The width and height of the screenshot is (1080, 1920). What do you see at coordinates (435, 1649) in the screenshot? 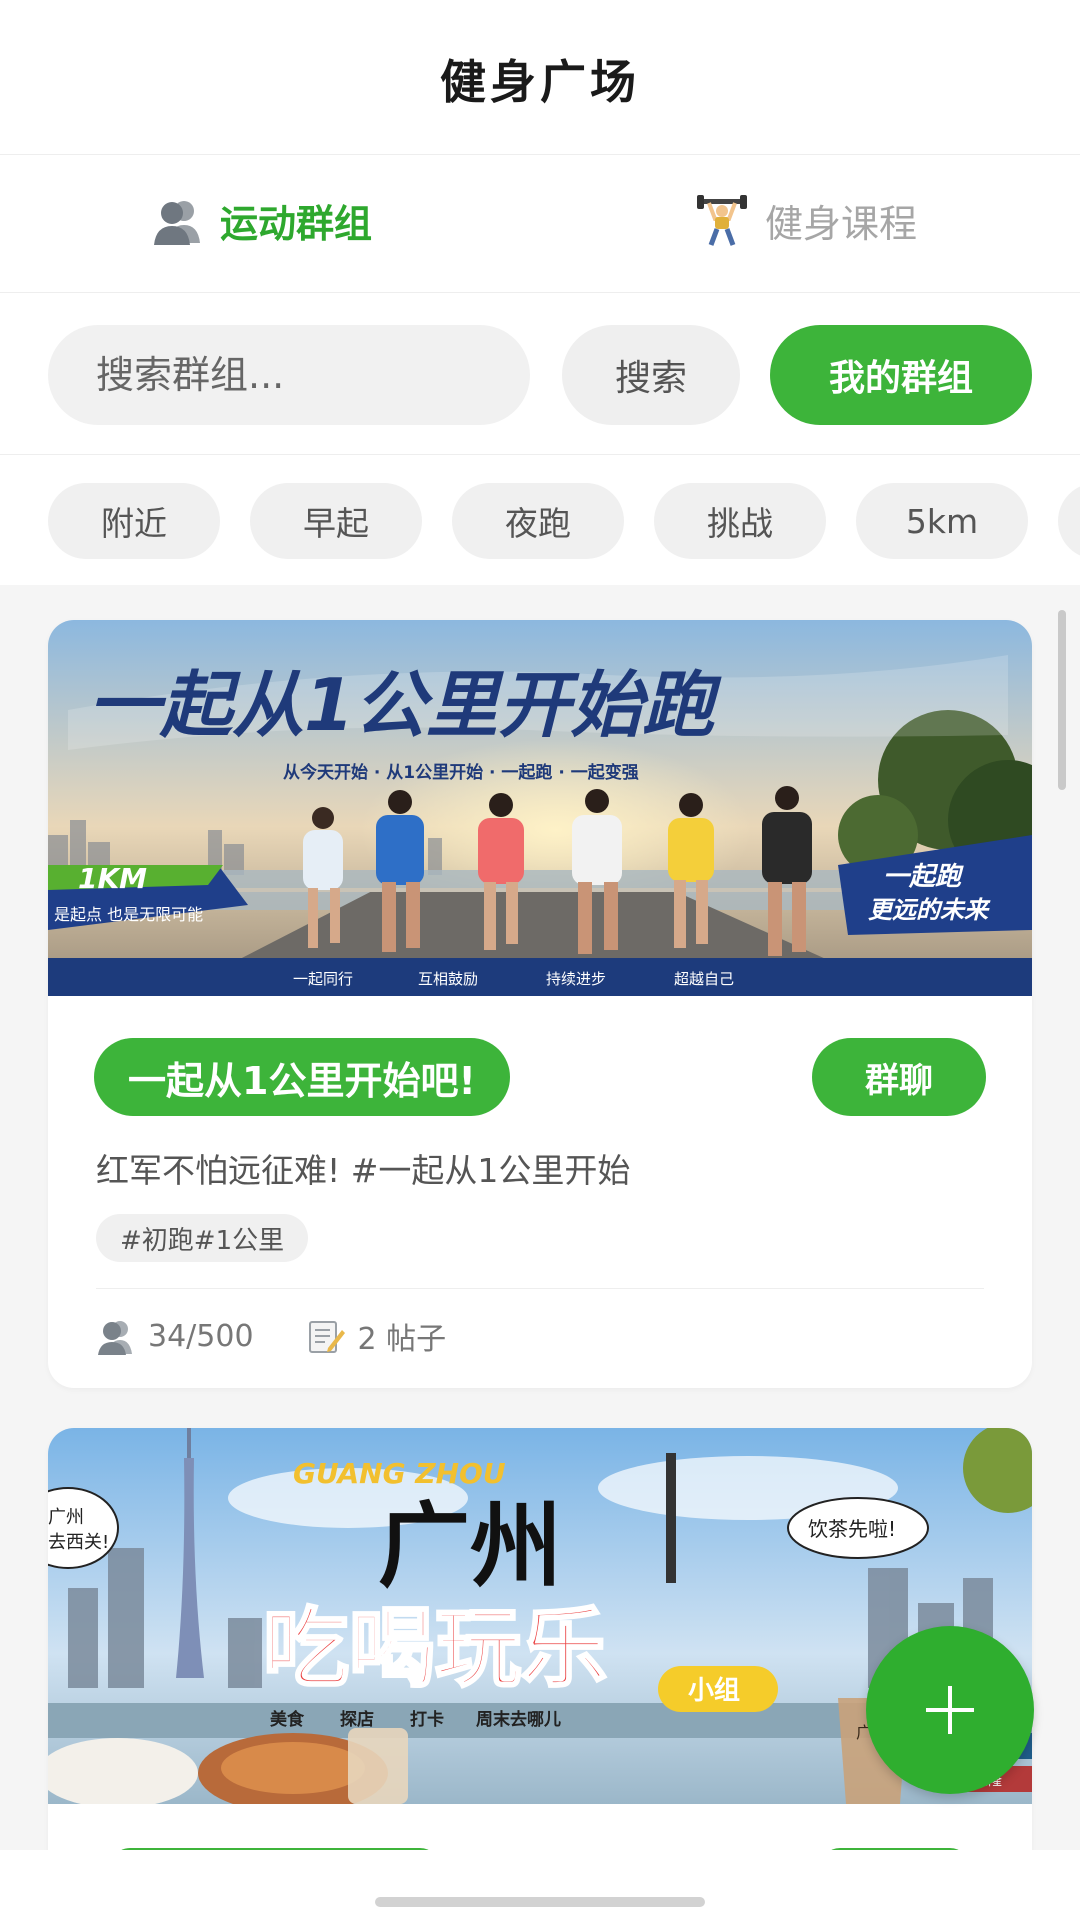
I see `banner-title-2: 吃喝玩乐` at bounding box center [435, 1649].